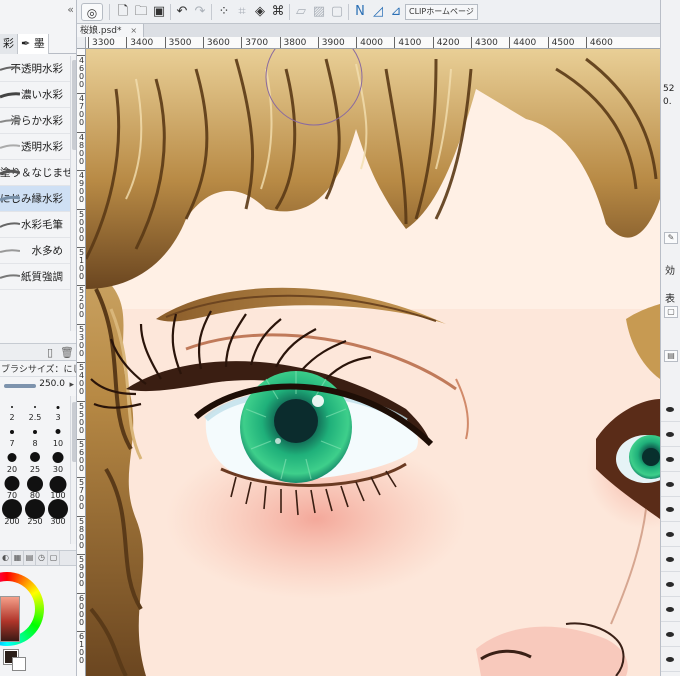 This screenshot has height=676, width=680. Describe the element at coordinates (12, 462) in the screenshot. I see `size-preset: 20` at that location.